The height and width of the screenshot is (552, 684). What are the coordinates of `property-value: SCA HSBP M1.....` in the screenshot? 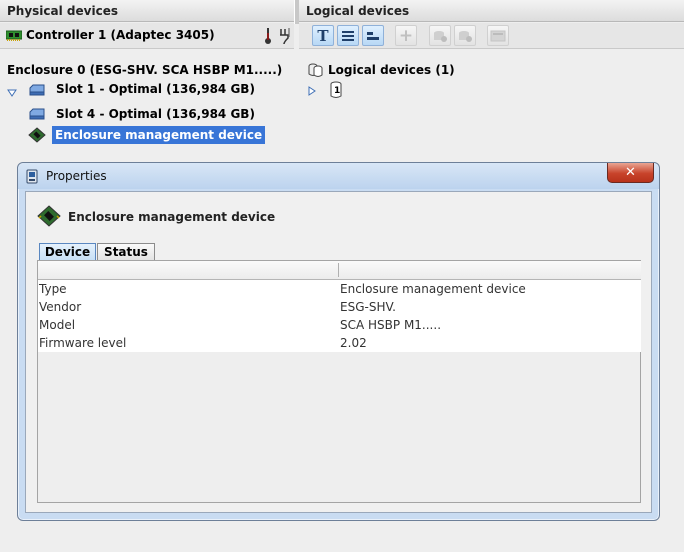 It's located at (391, 325).